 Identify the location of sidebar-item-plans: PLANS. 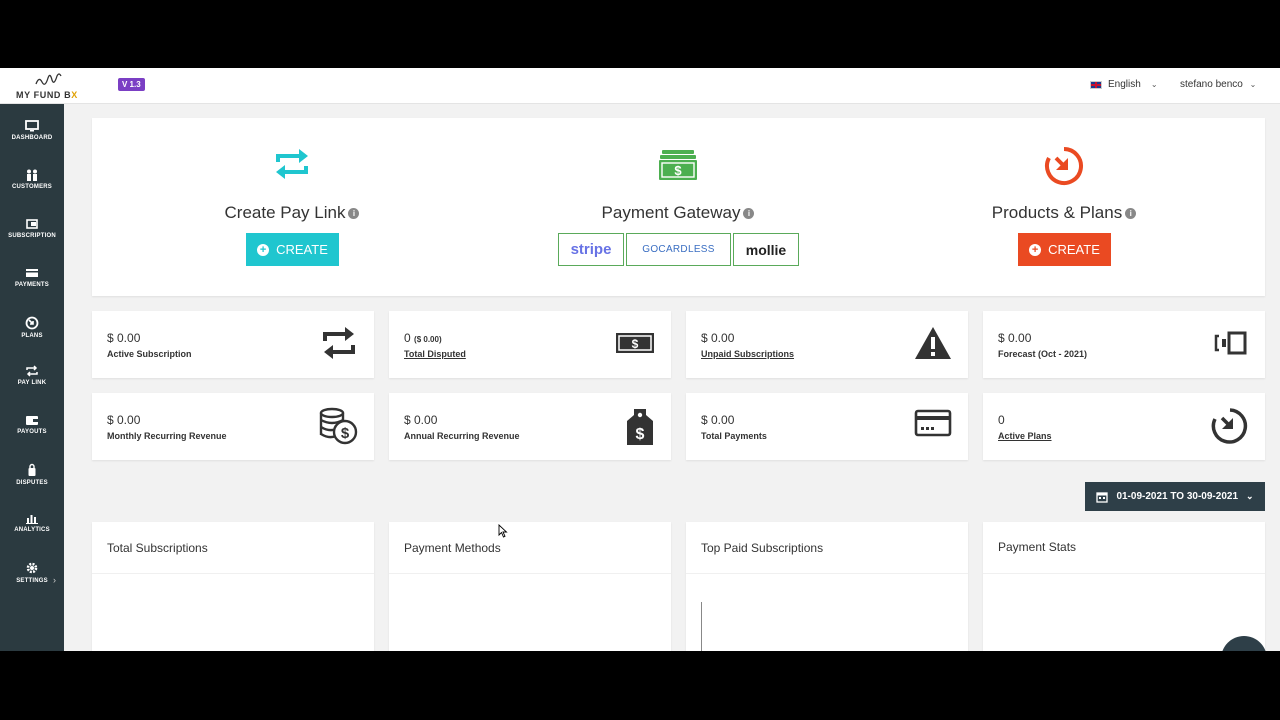
(32, 333).